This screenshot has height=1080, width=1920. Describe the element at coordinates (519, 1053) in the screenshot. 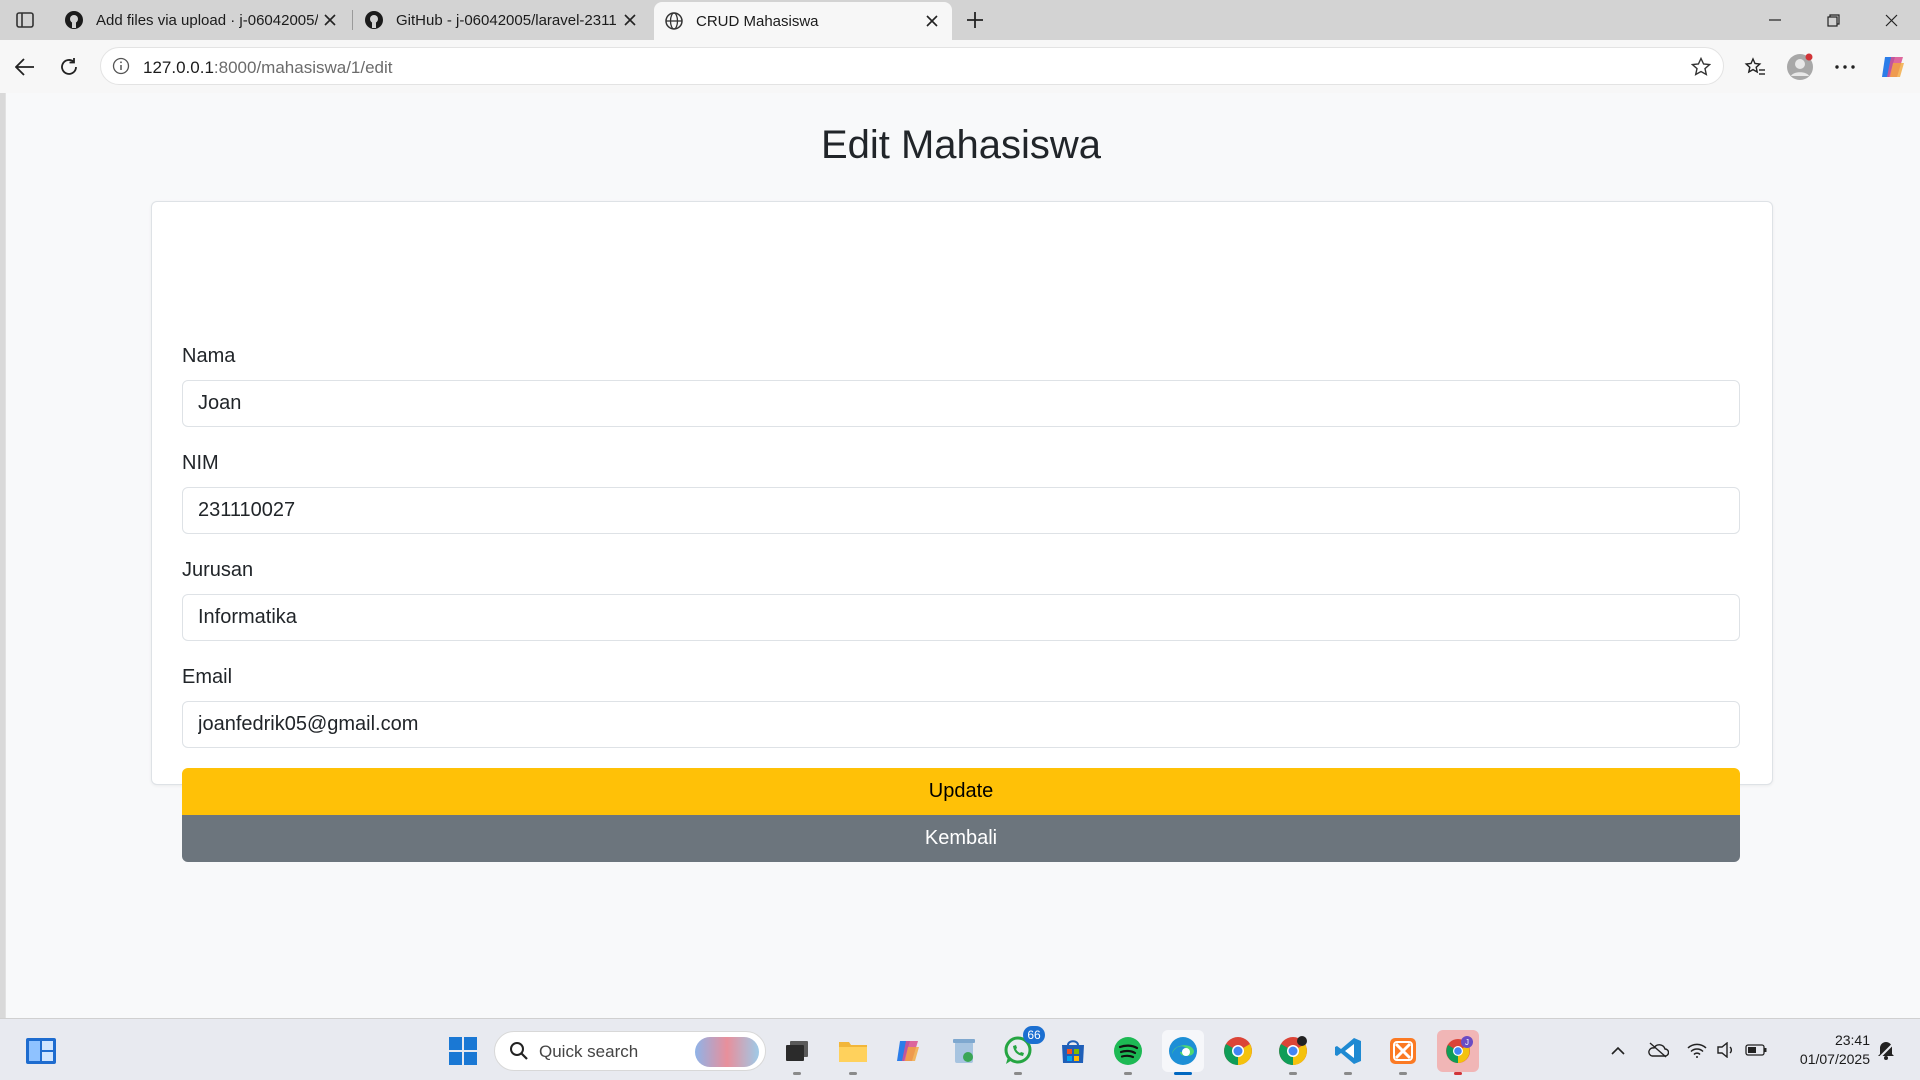

I see `search-icon` at that location.